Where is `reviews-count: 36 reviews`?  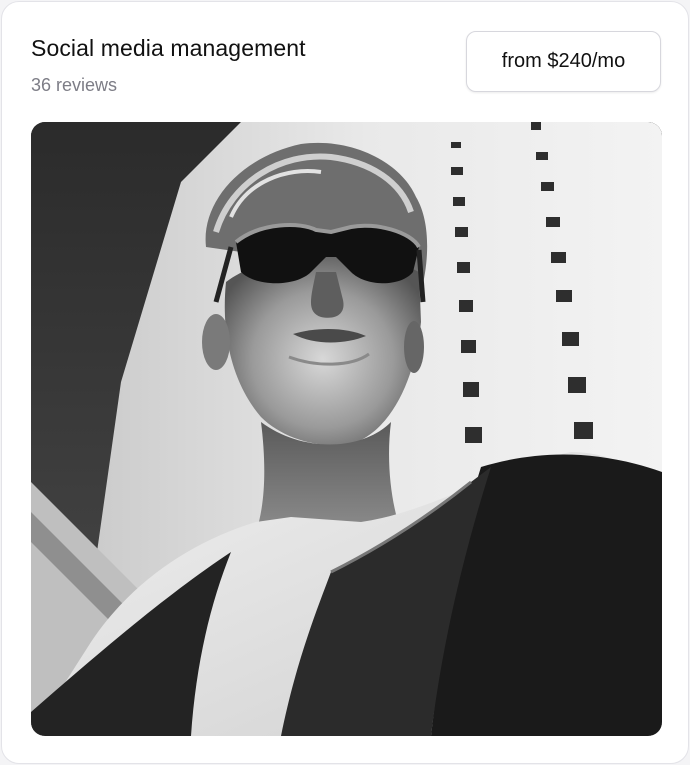 reviews-count: 36 reviews is located at coordinates (74, 85).